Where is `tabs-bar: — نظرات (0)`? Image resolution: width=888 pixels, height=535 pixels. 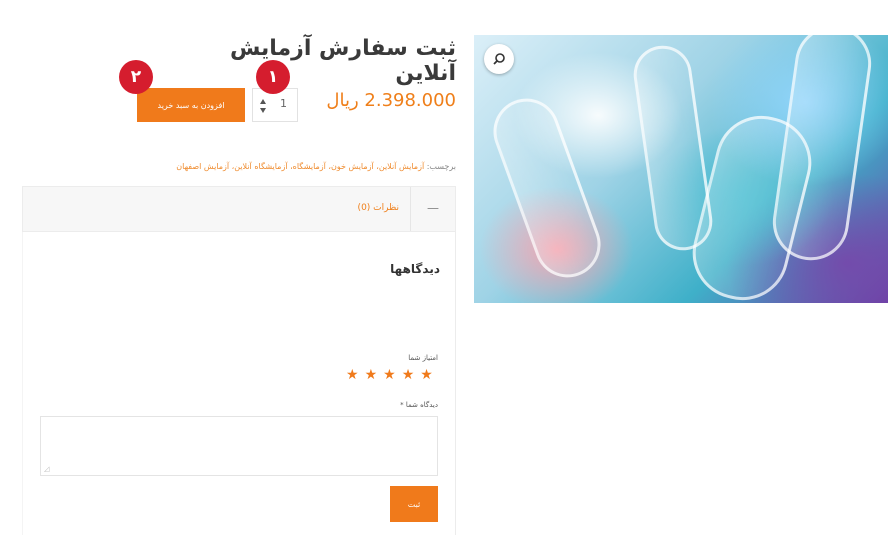 tabs-bar: — نظرات (0) is located at coordinates (239, 209).